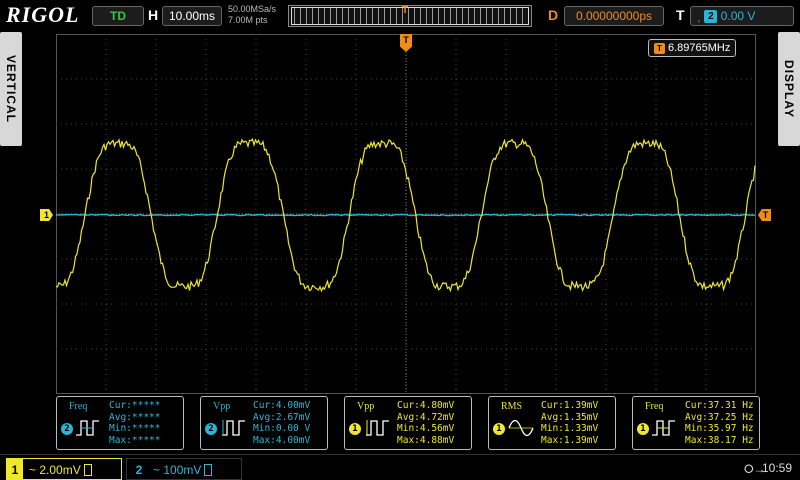  I want to click on meas-cur: Cur:4.80mV, so click(425, 406).